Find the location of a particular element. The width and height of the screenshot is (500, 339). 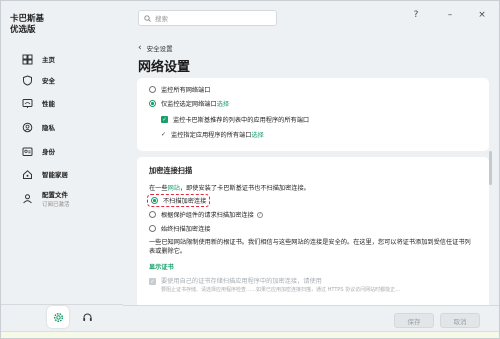

home-icon is located at coordinates (27, 59).